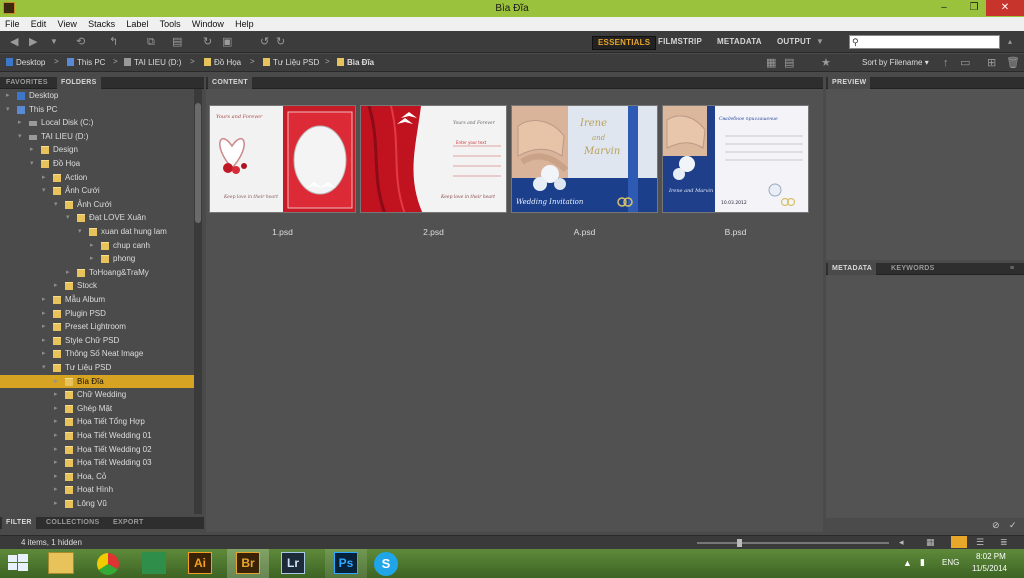 Image resolution: width=1024 pixels, height=578 pixels. I want to click on skype-icon: S, so click(386, 564).